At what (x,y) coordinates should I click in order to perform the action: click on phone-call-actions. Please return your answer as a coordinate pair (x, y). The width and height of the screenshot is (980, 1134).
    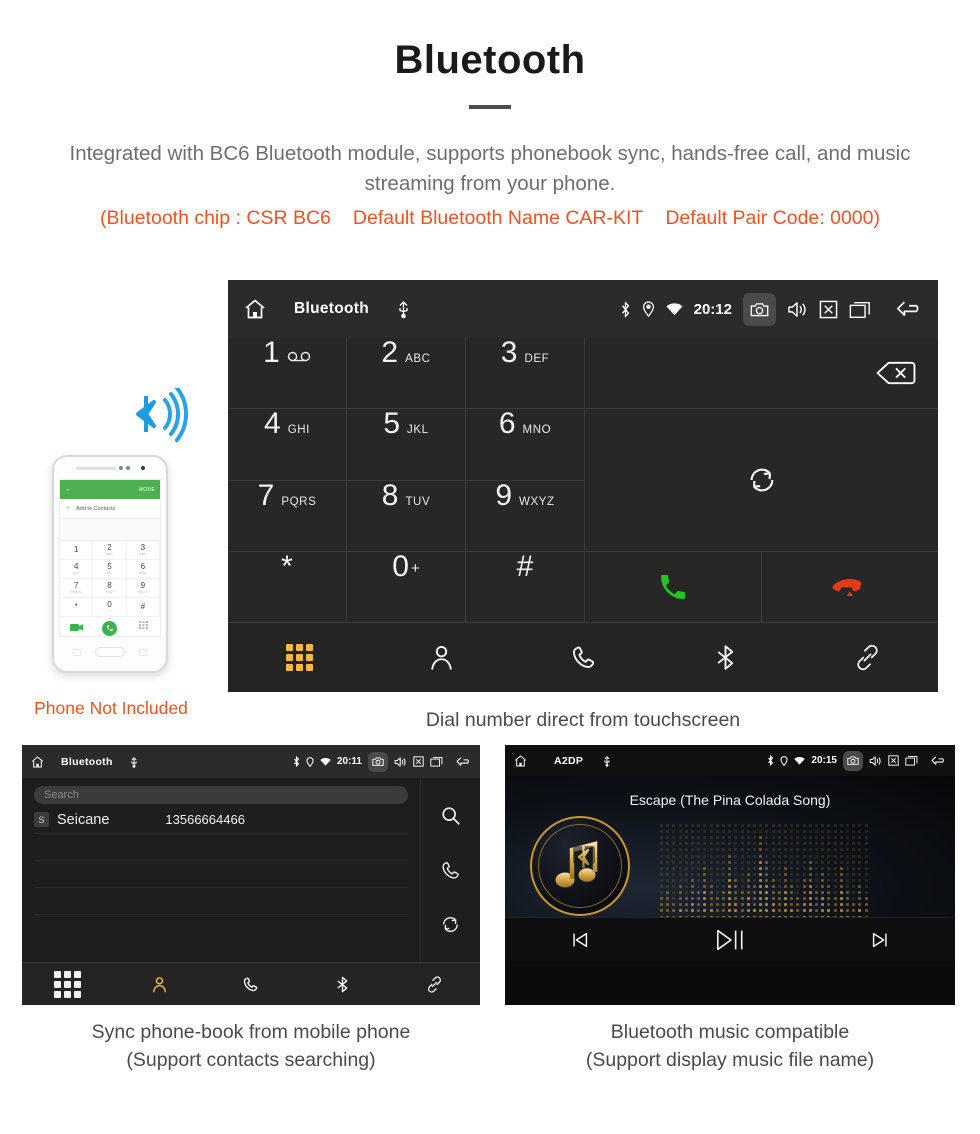
    Looking at the image, I should click on (110, 628).